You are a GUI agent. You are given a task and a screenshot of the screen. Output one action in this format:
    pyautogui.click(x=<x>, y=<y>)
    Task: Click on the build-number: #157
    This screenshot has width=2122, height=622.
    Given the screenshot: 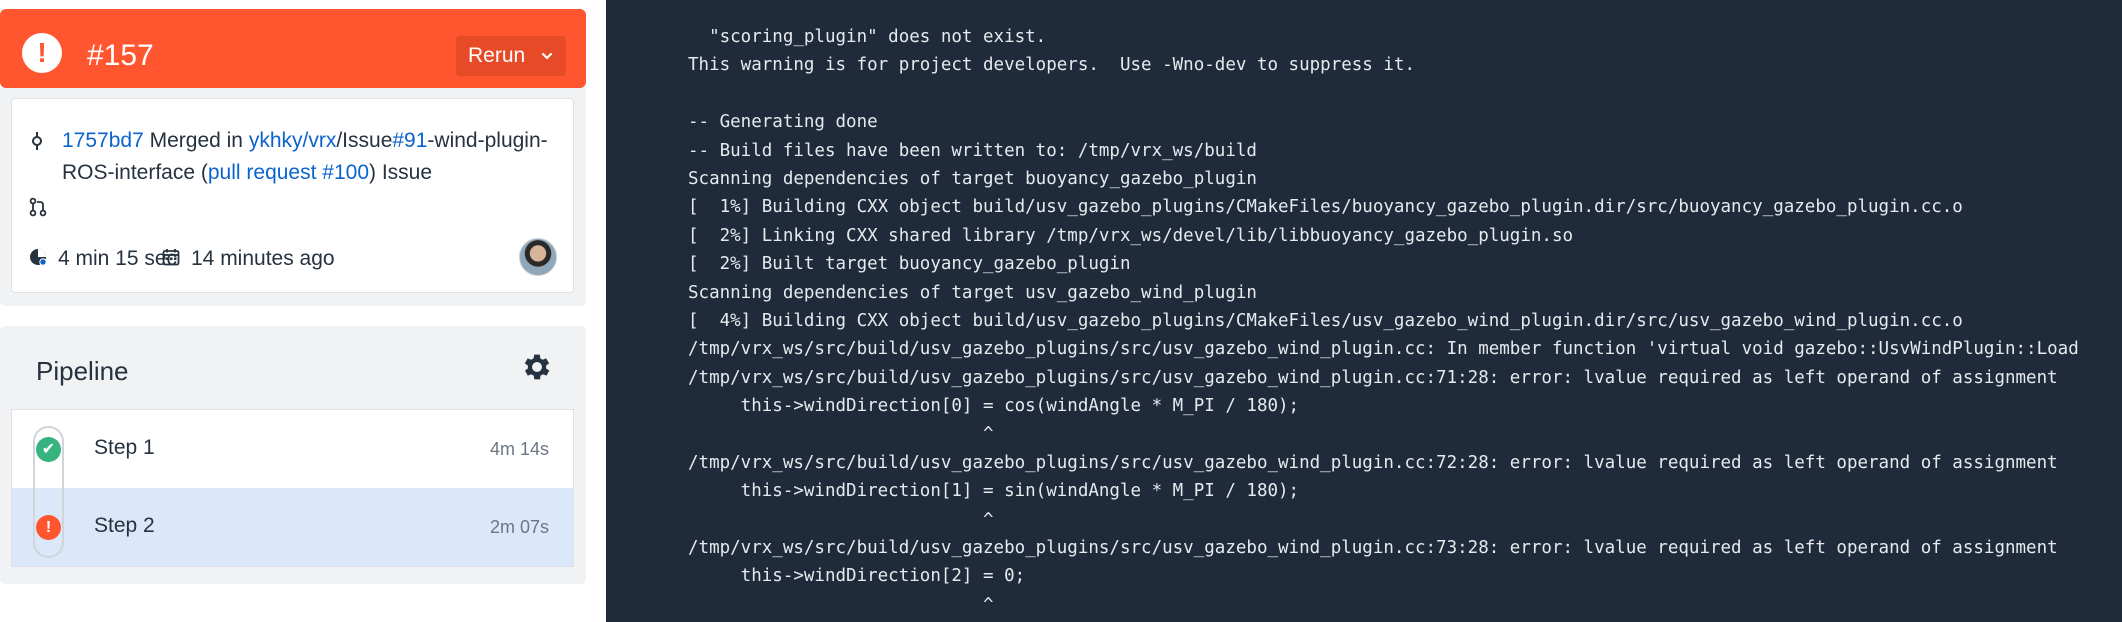 What is the action you would take?
    pyautogui.click(x=120, y=55)
    